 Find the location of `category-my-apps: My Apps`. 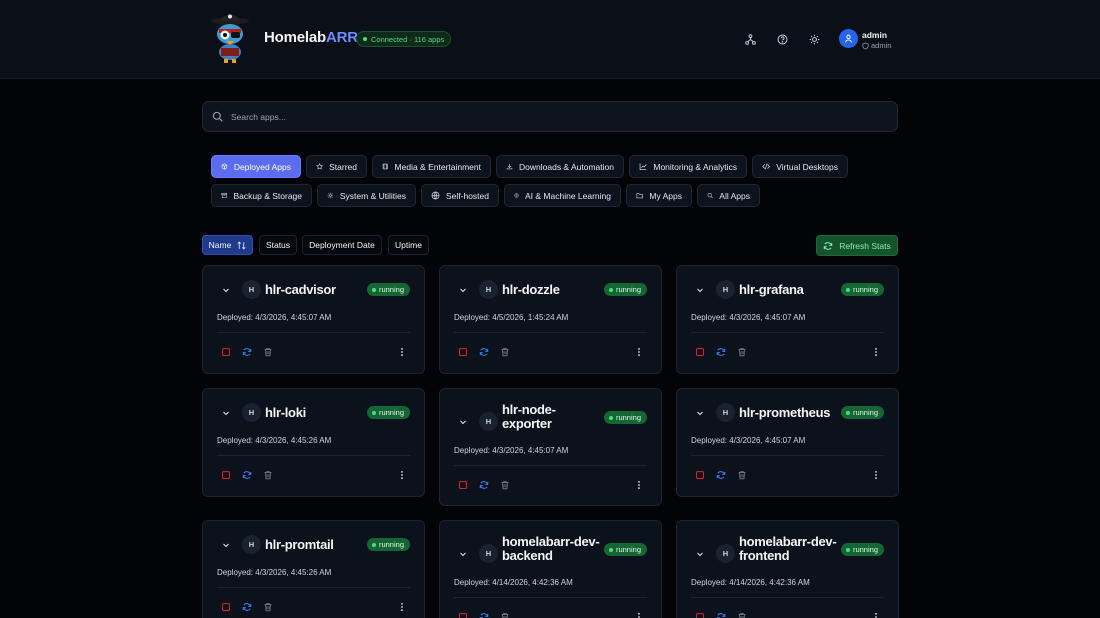

category-my-apps: My Apps is located at coordinates (659, 195).